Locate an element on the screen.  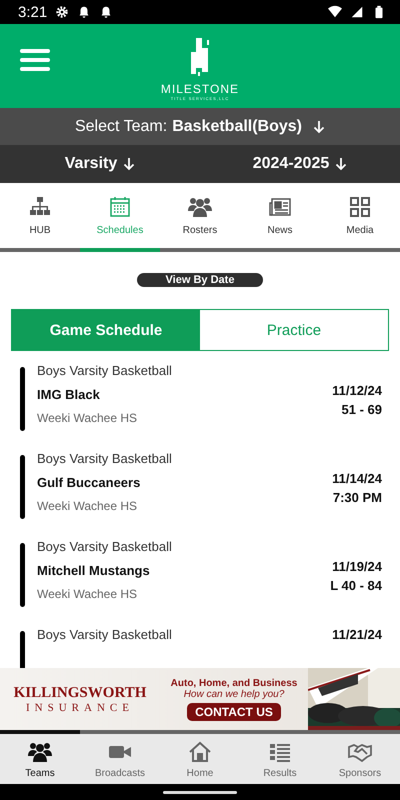
home-icon is located at coordinates (200, 752).